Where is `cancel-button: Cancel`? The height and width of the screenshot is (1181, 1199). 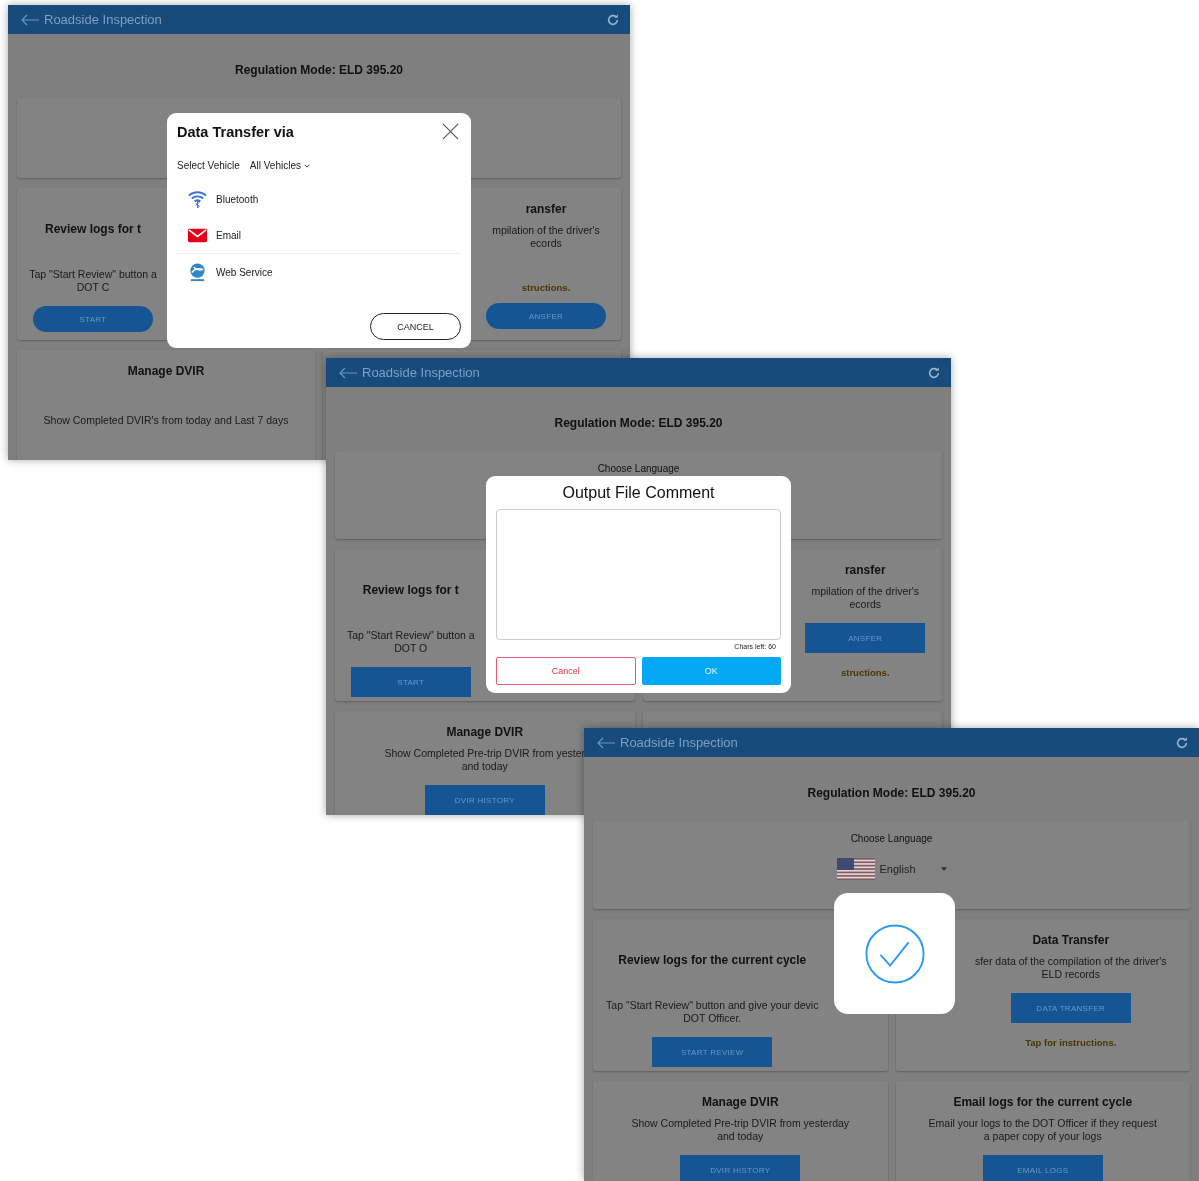 cancel-button: Cancel is located at coordinates (566, 671).